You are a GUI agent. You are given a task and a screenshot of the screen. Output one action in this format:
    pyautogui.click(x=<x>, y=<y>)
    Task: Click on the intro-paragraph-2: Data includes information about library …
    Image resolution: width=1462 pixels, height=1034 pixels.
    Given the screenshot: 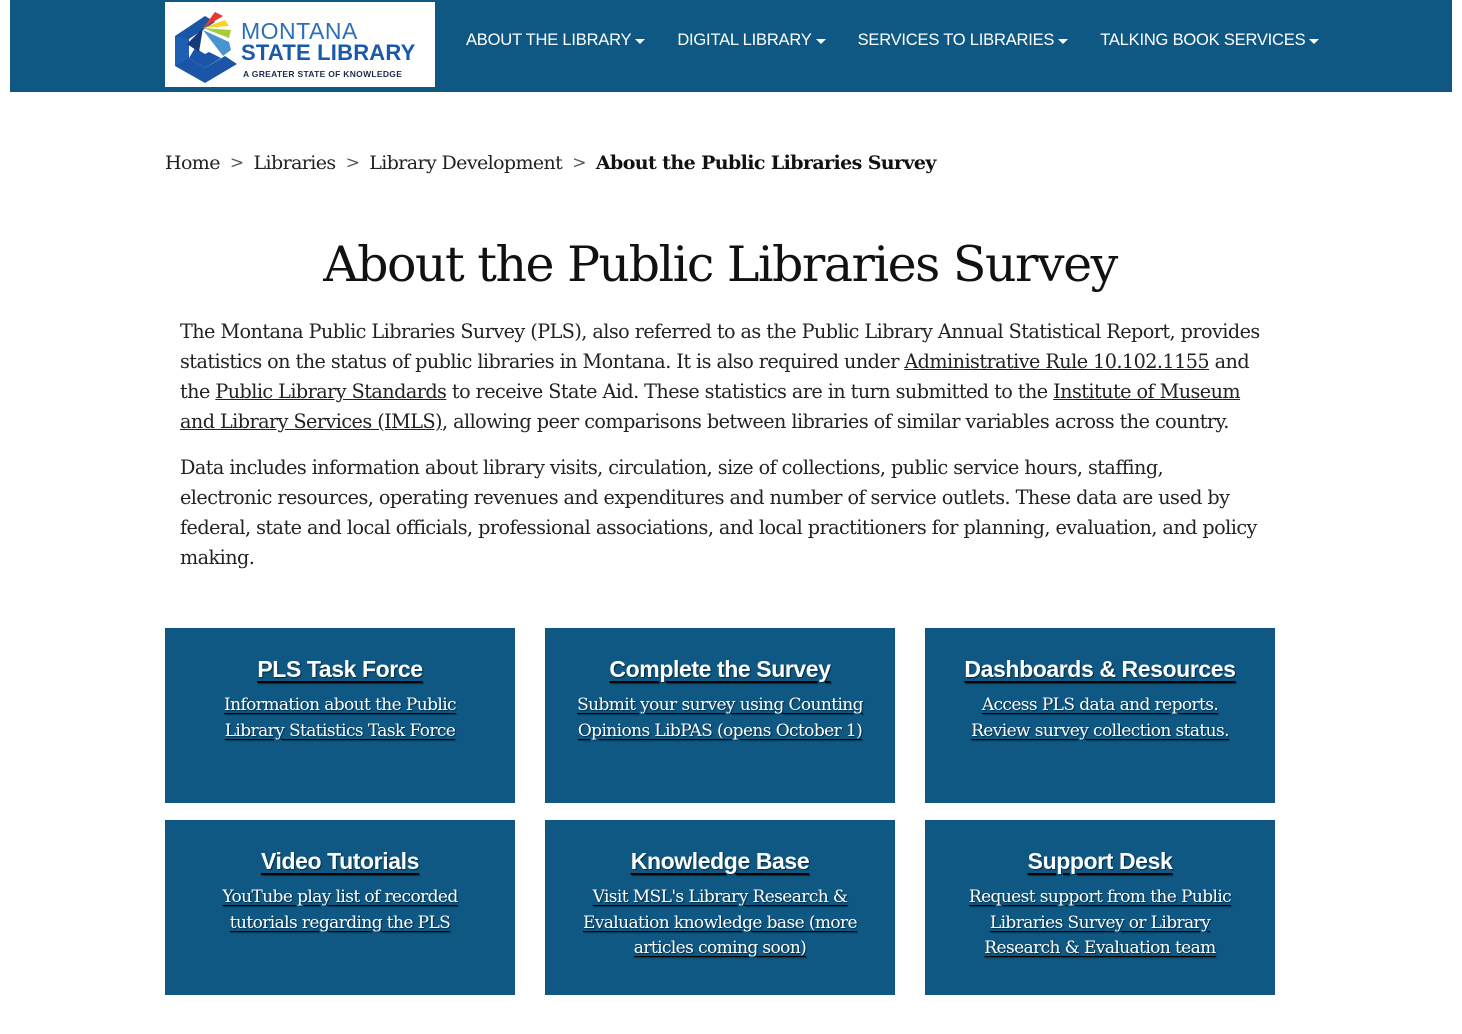 What is the action you would take?
    pyautogui.click(x=718, y=512)
    